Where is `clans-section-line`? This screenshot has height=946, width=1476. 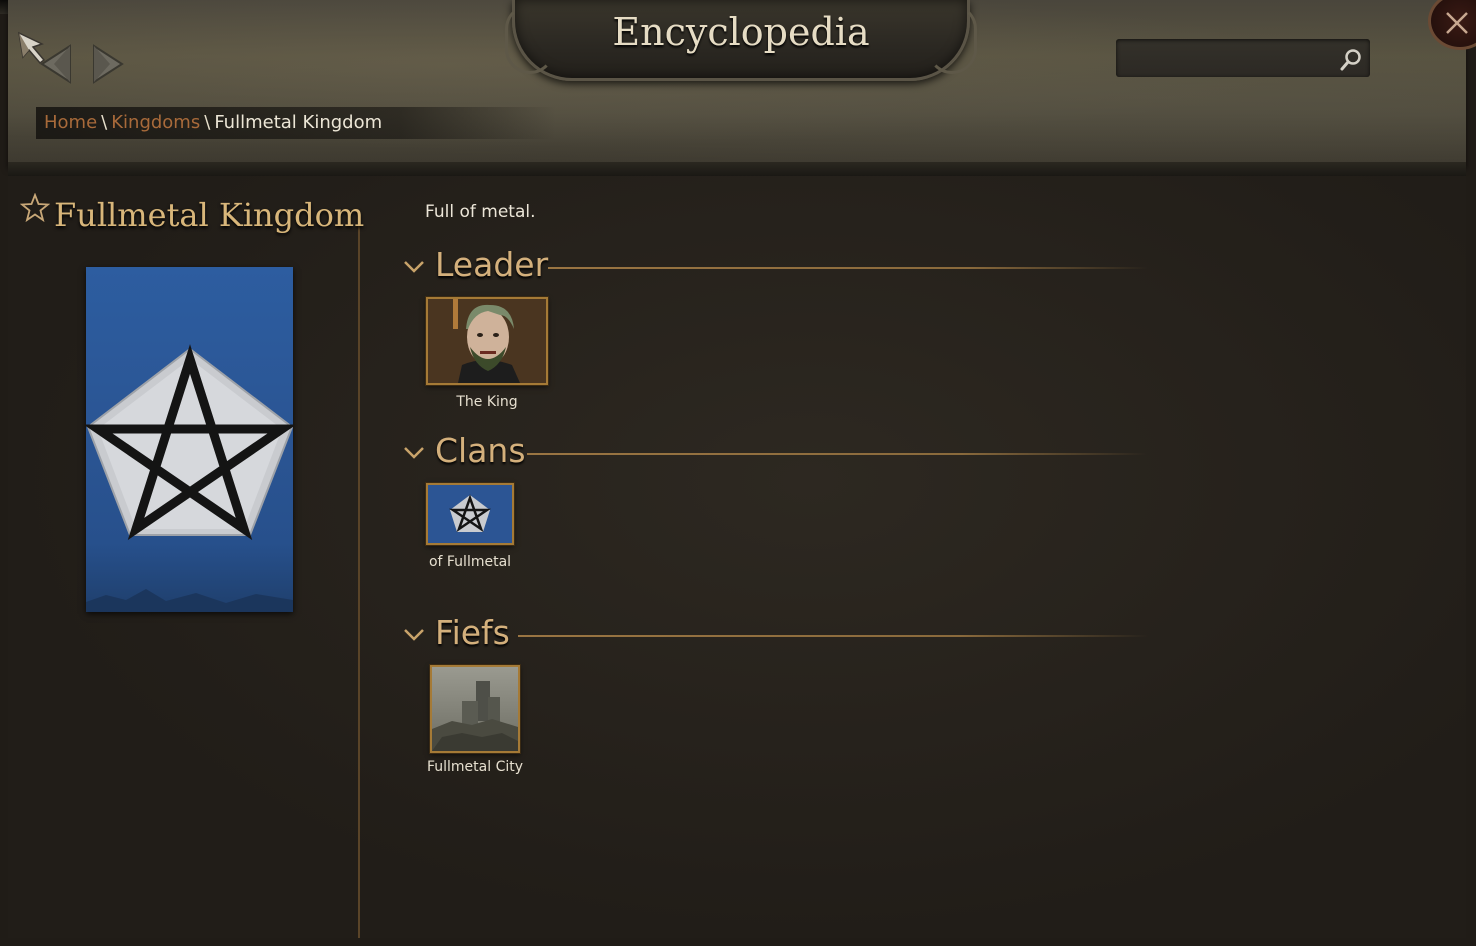 clans-section-line is located at coordinates (837, 454).